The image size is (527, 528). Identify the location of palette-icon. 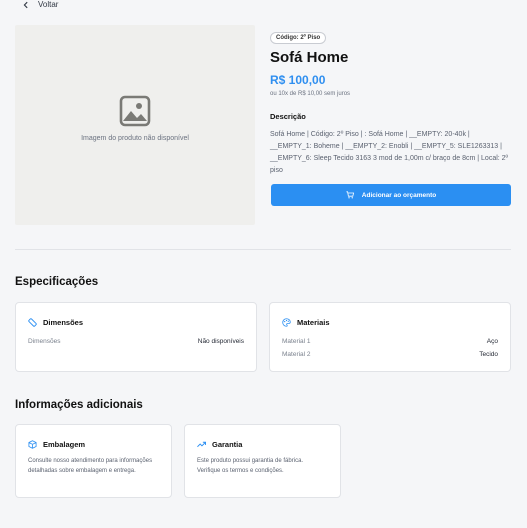
(286, 322).